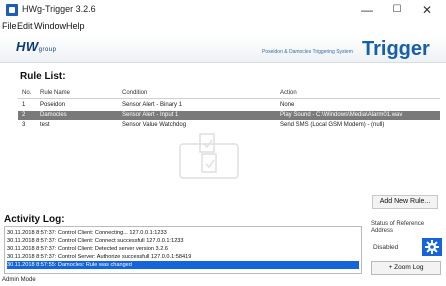 This screenshot has height=286, width=446. What do you see at coordinates (75, 26) in the screenshot?
I see `menu-help: Help` at bounding box center [75, 26].